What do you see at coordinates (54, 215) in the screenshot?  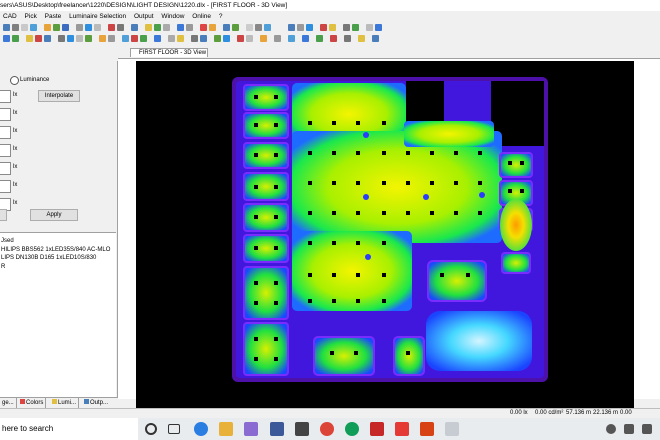 I see `apply-button: Apply` at bounding box center [54, 215].